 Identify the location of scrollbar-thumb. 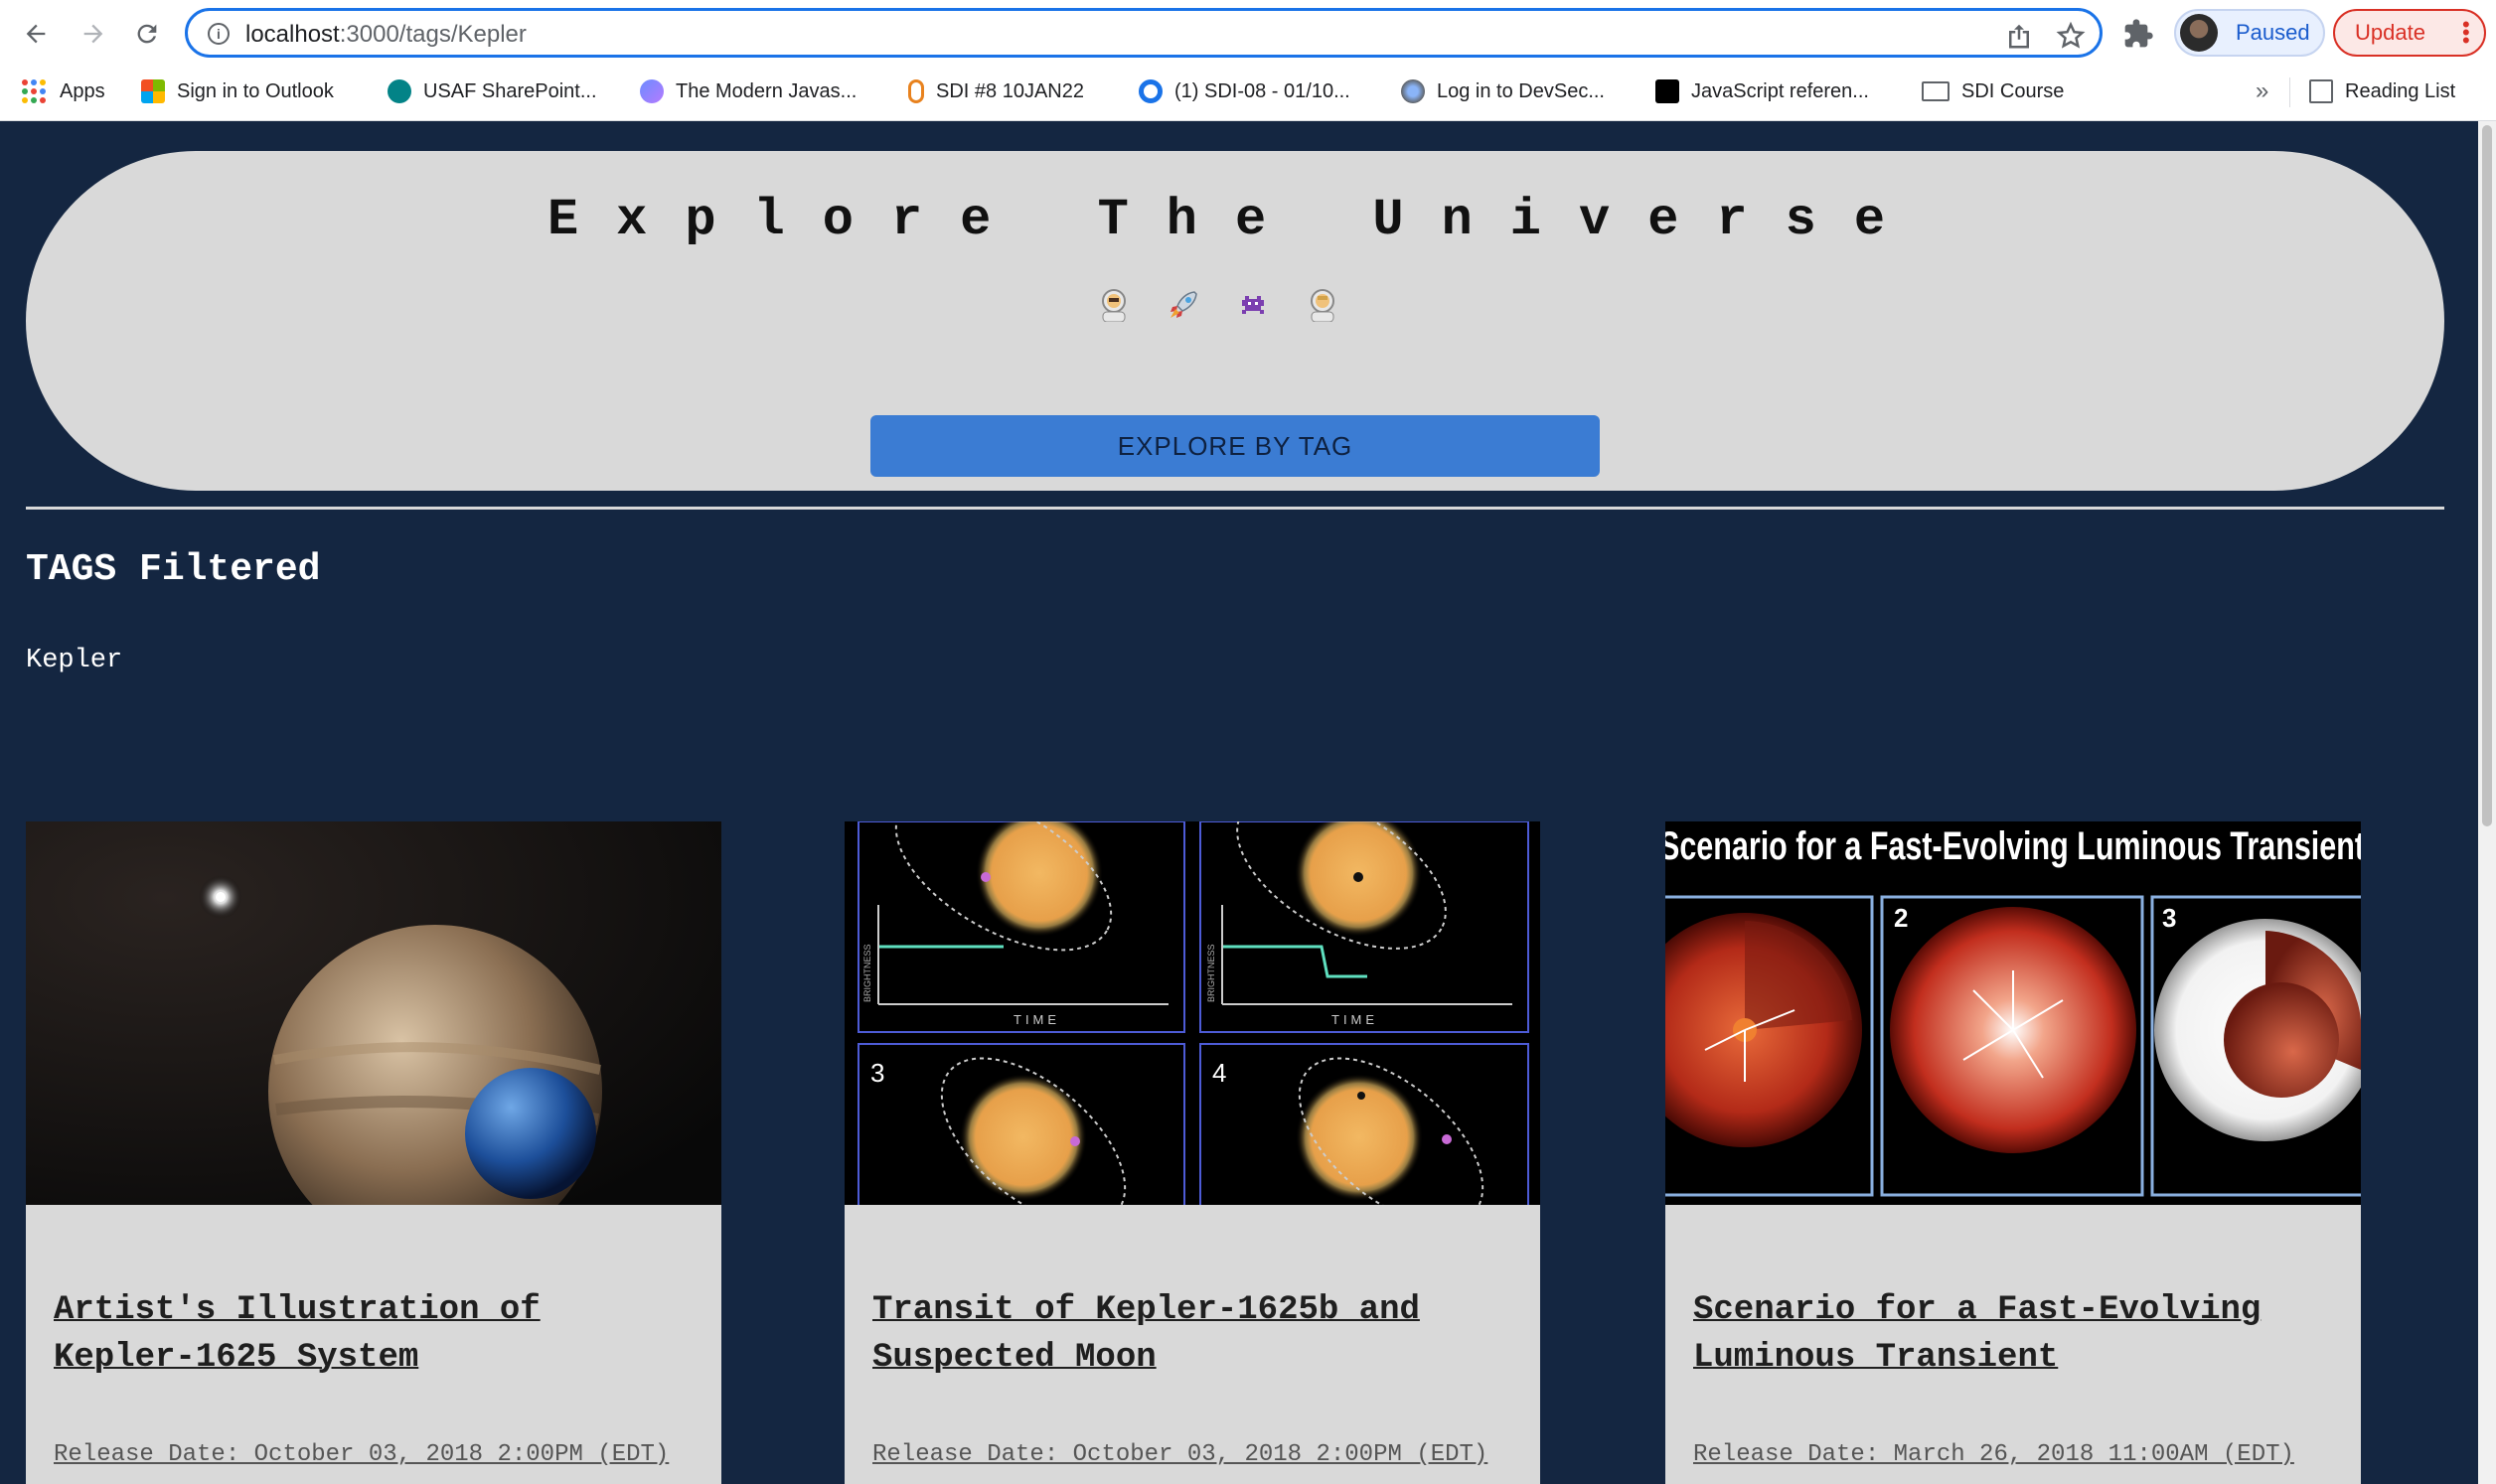
(2487, 475).